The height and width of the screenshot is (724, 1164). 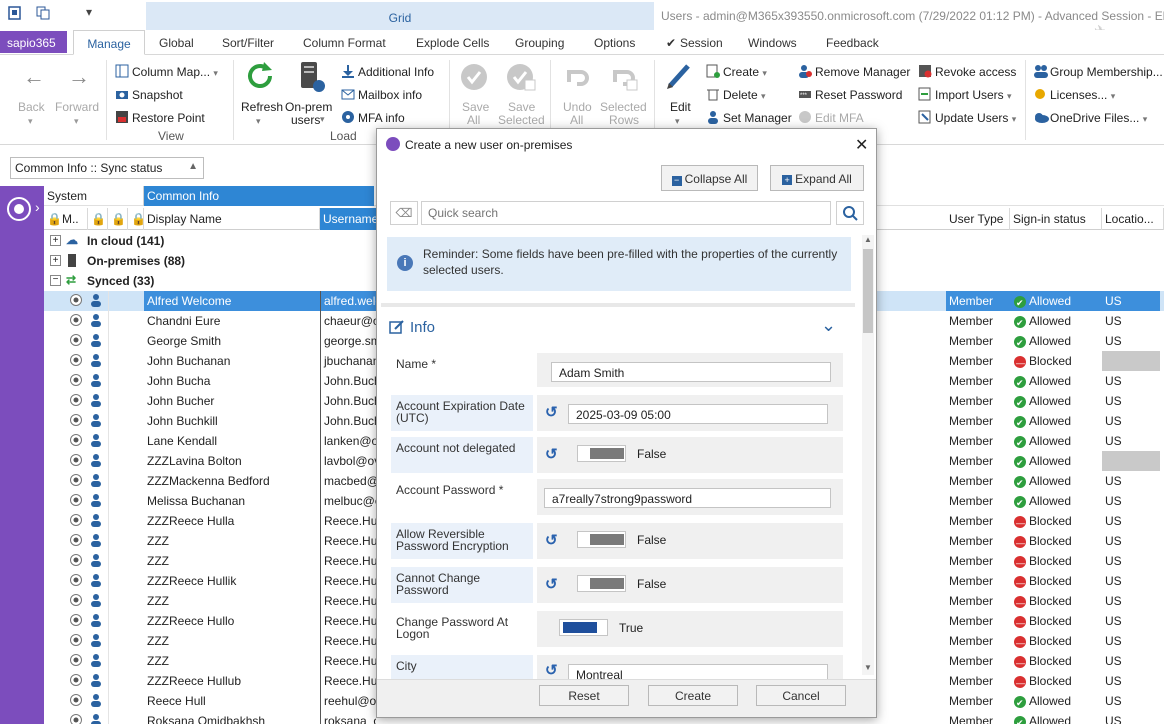 I want to click on col-display-name: Display Name, so click(x=232, y=219).